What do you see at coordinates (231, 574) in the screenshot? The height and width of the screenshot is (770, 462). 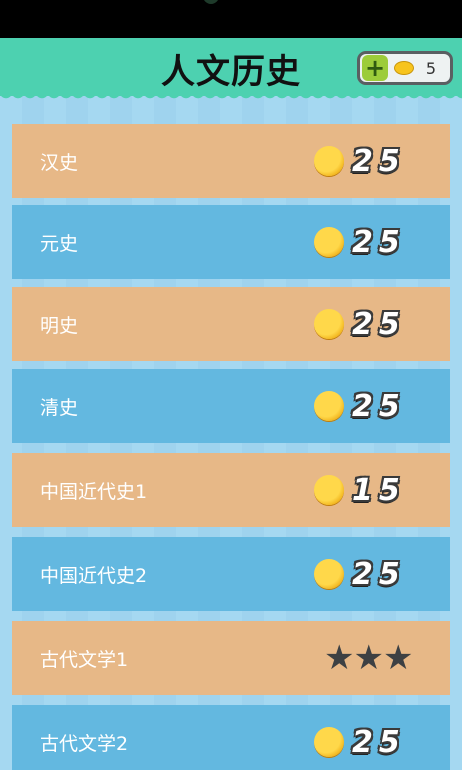 I see `list-item-modern-history-2: 中国近代史2 25` at bounding box center [231, 574].